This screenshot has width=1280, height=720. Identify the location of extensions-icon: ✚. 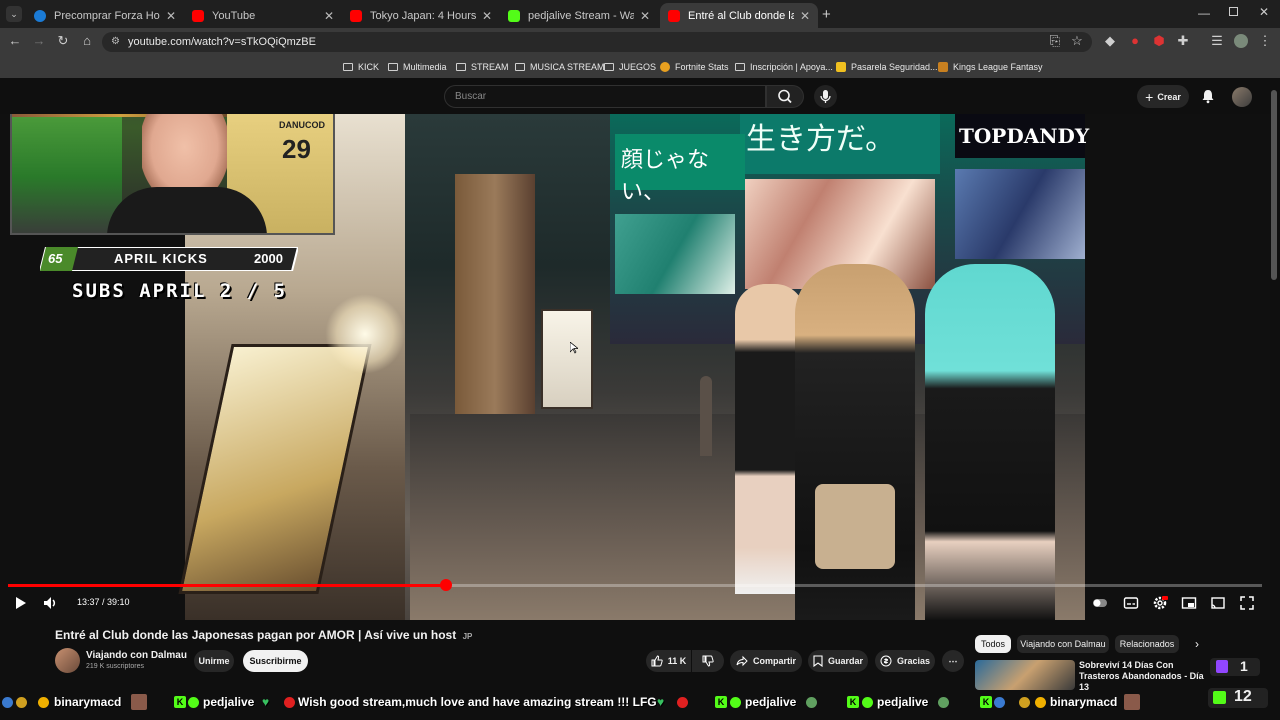
(1183, 41).